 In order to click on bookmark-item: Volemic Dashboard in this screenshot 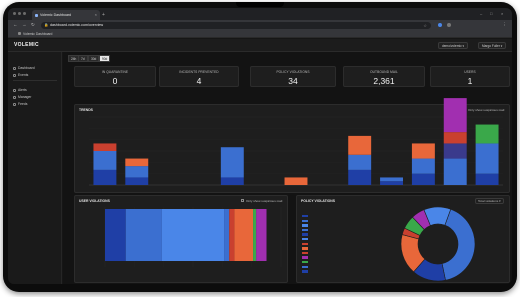, I will do `click(35, 34)`.